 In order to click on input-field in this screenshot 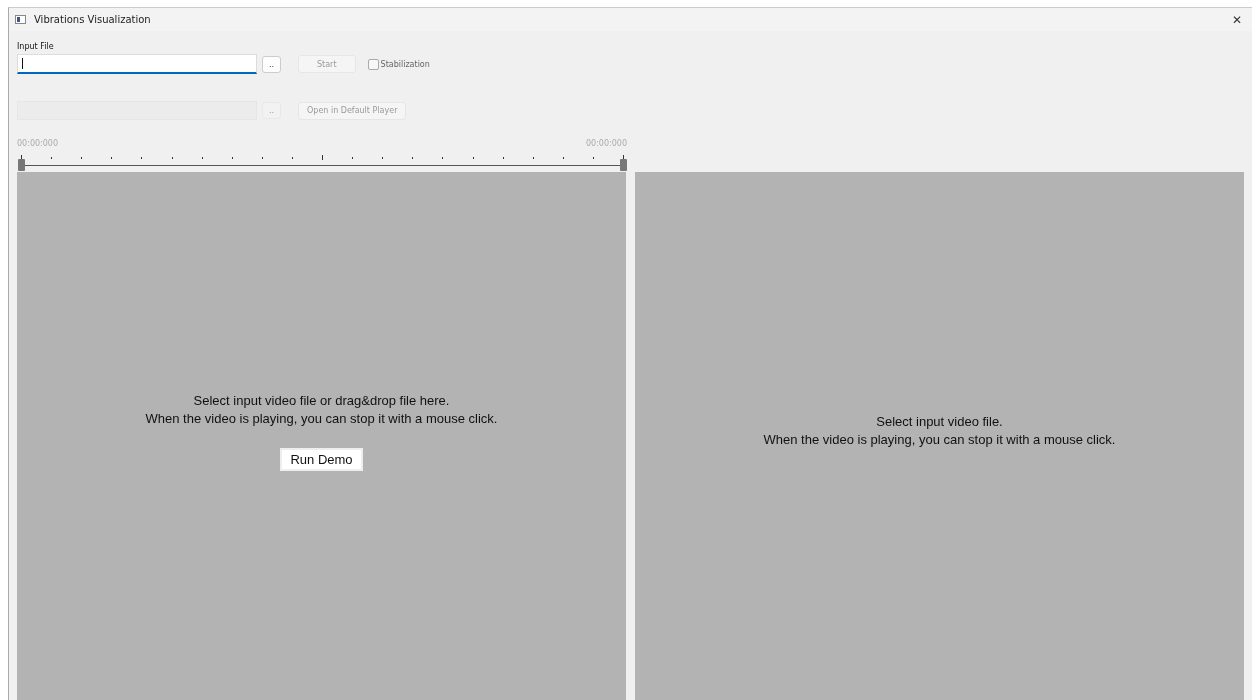, I will do `click(137, 64)`.